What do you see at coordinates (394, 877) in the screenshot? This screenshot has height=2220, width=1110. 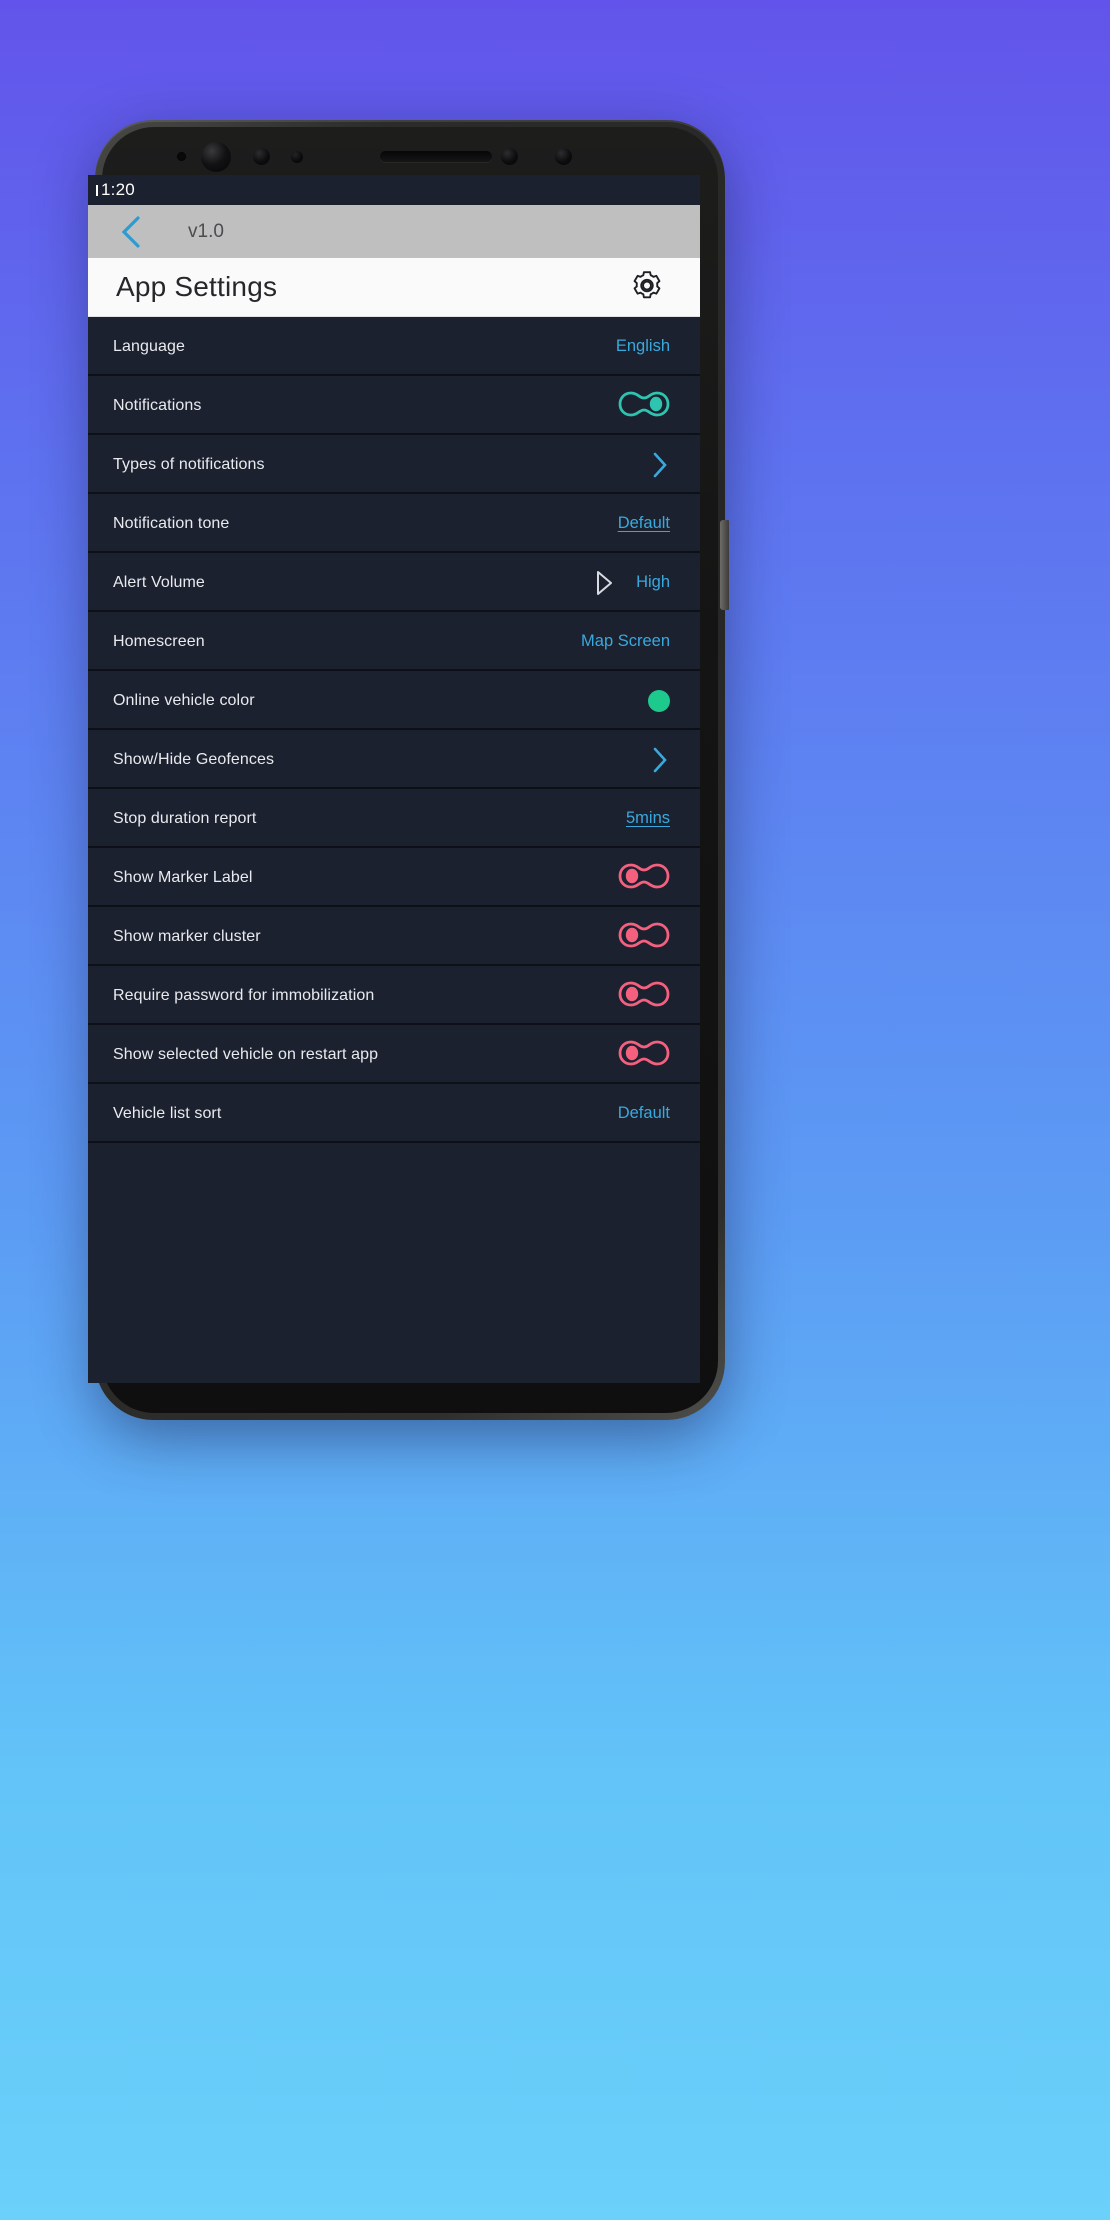 I see `settings-row: Show Marker Label` at bounding box center [394, 877].